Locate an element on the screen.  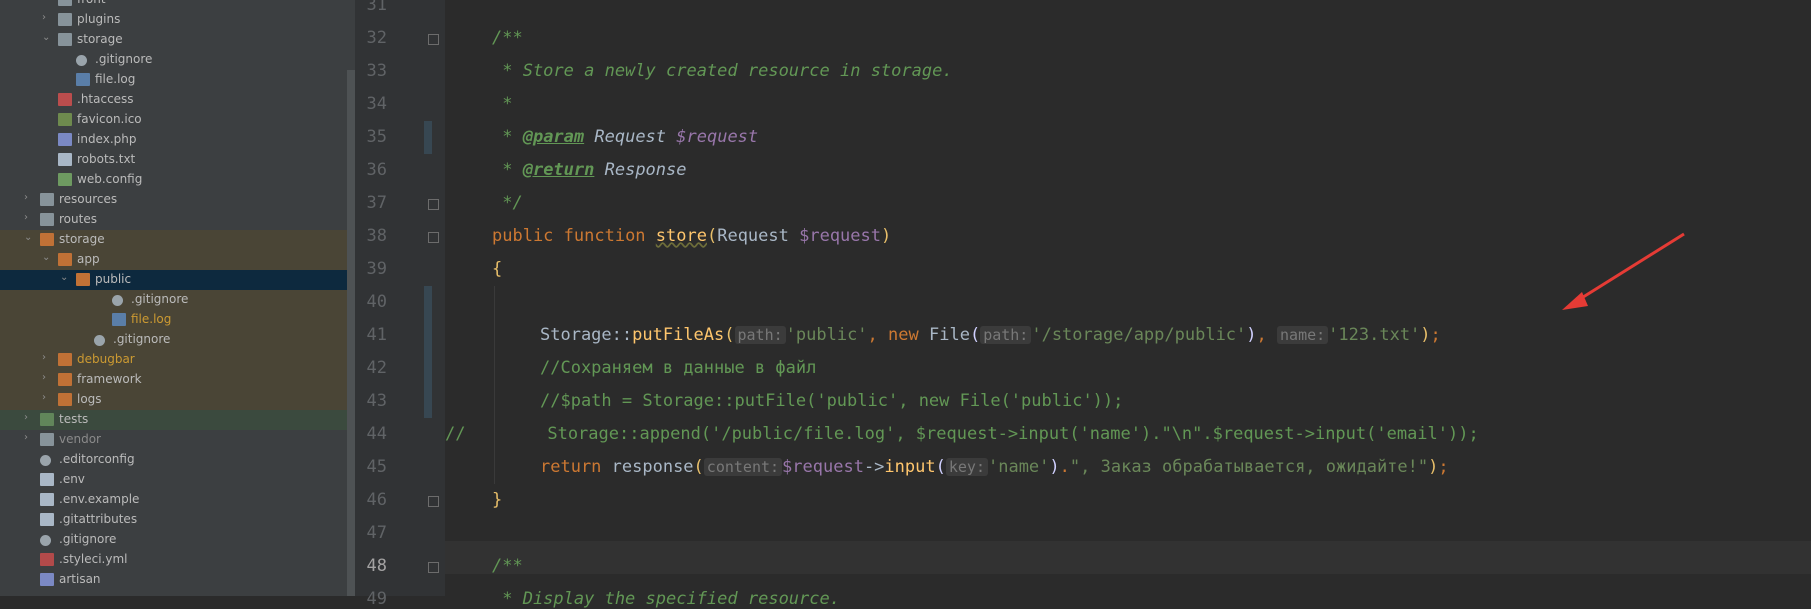
code-token: Response is located at coordinates (640, 170).